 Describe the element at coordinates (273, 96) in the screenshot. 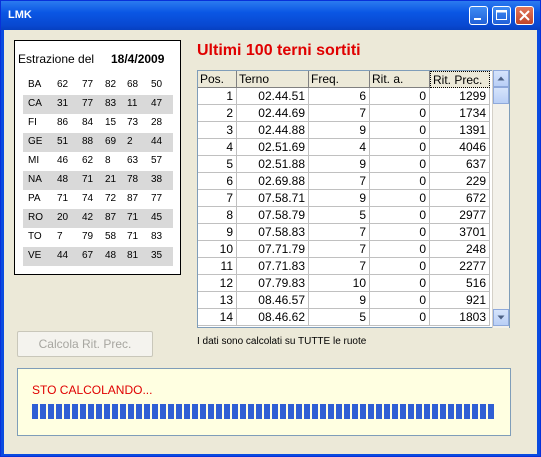

I see `cell-terno: 02.44.51` at that location.